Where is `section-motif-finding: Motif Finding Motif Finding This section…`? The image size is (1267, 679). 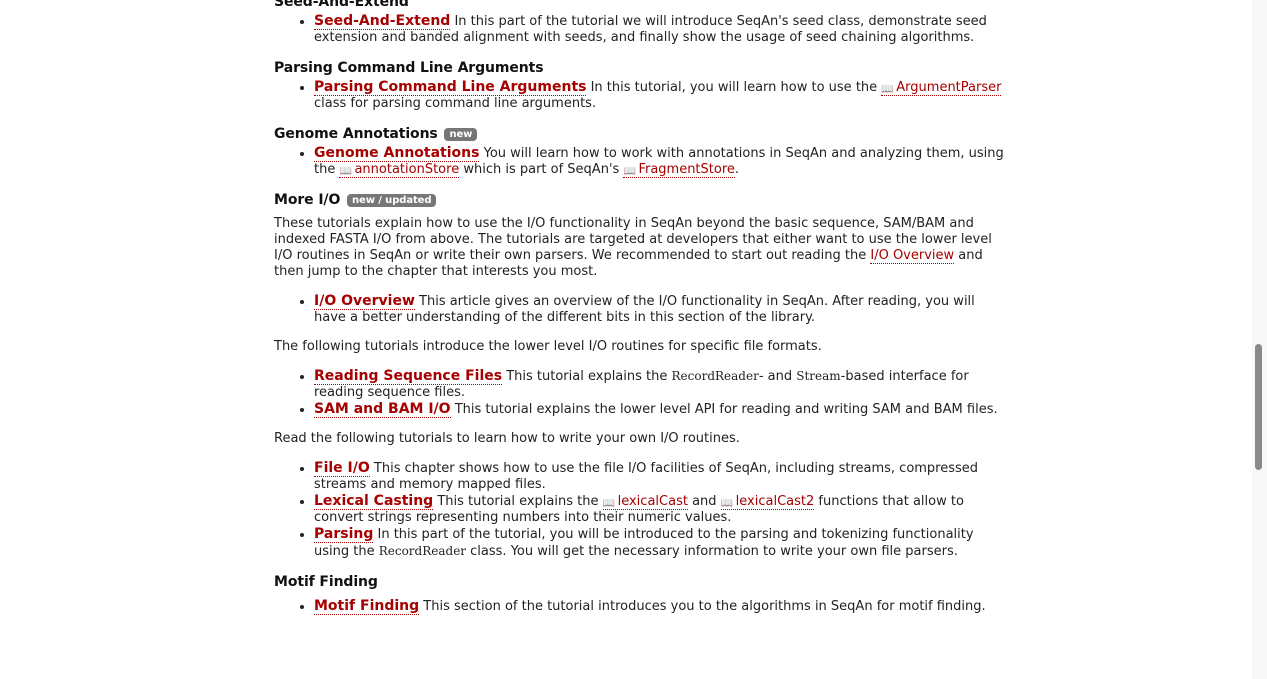 section-motif-finding: Motif Finding Motif Finding This section… is located at coordinates (641, 593).